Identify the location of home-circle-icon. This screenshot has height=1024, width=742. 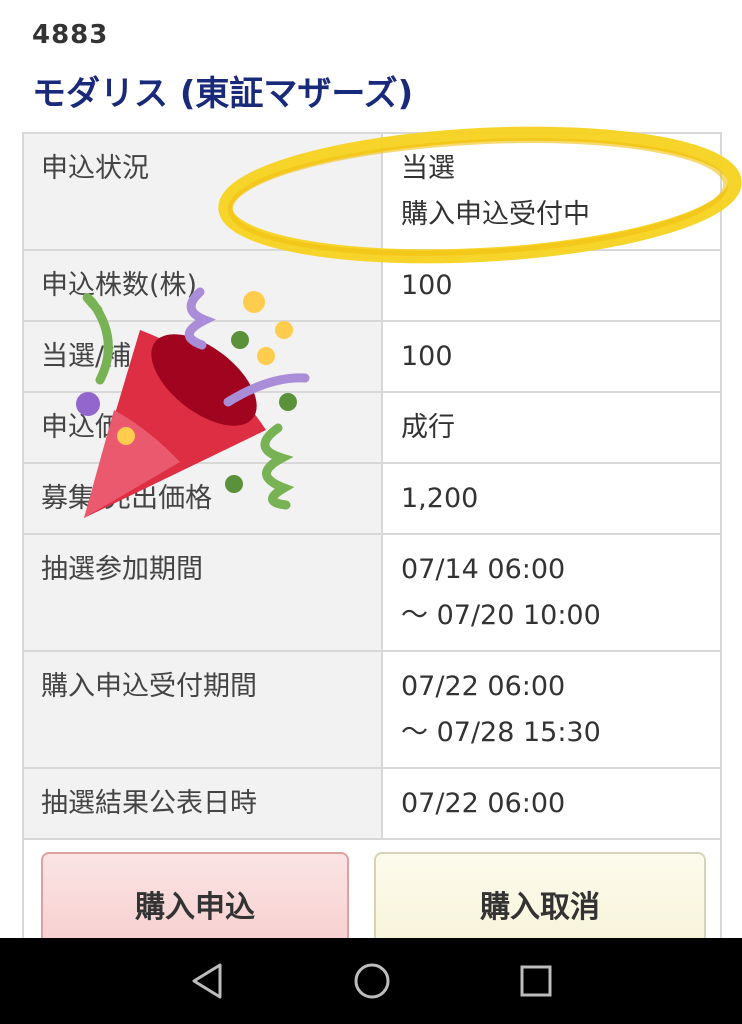
(372, 981).